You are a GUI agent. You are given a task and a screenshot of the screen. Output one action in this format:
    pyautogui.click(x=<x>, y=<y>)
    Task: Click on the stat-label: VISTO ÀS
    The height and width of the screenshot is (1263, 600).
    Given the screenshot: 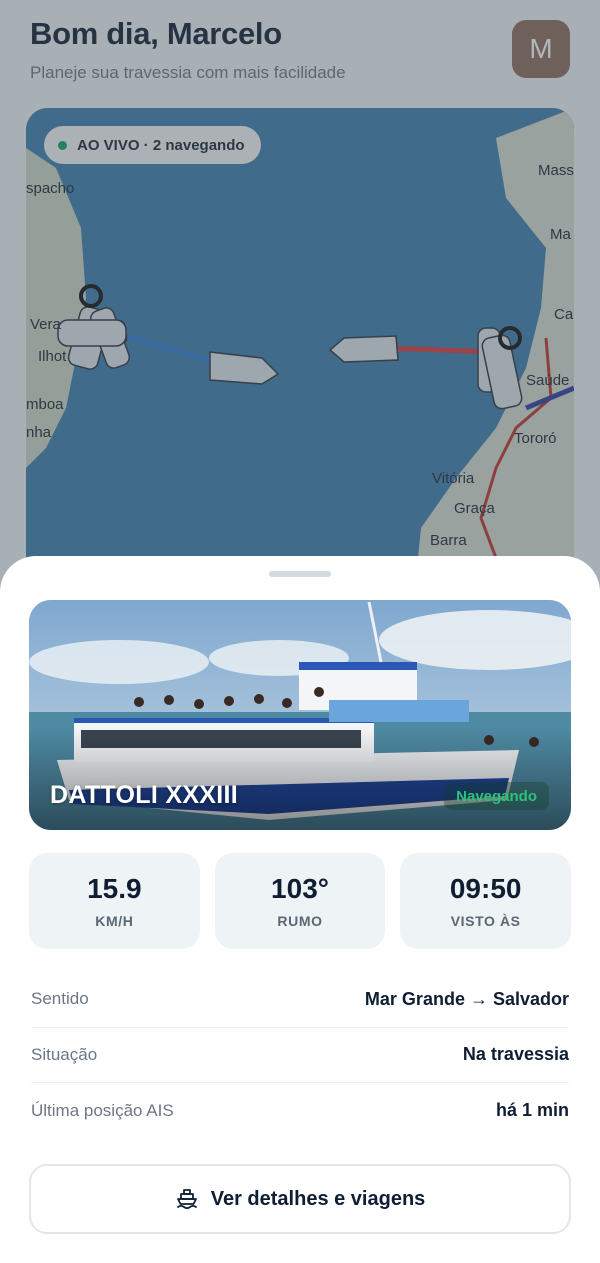 What is the action you would take?
    pyautogui.click(x=485, y=921)
    